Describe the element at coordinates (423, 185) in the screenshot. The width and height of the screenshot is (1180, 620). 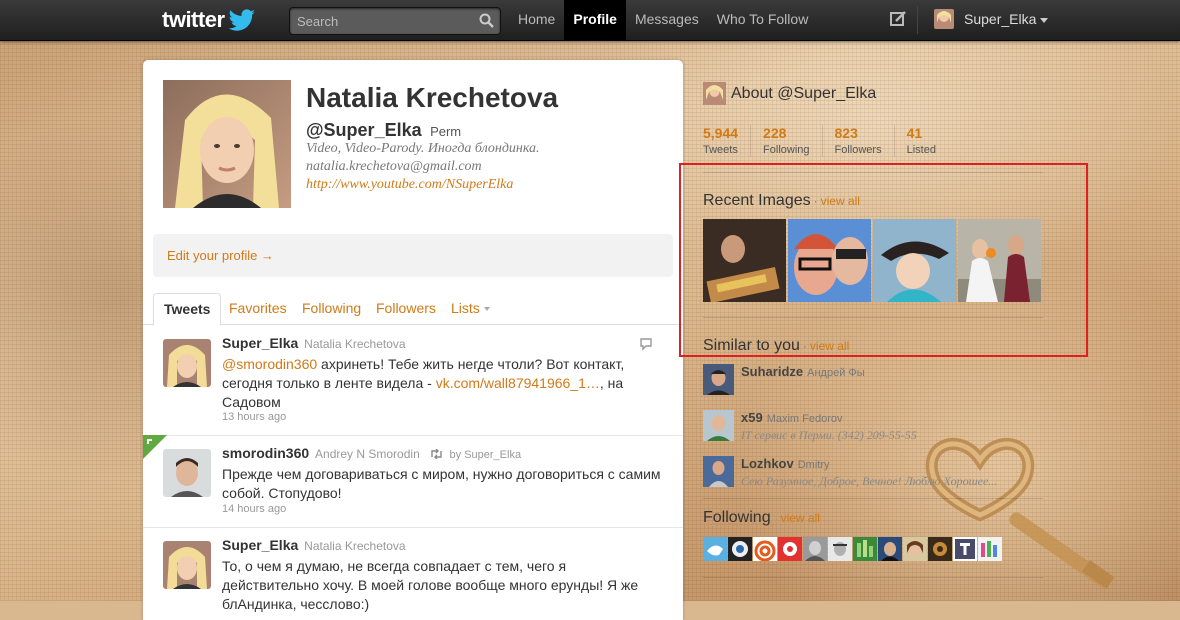
I see `profile-url-link: http://www.youtube.com/NSuperElka` at that location.